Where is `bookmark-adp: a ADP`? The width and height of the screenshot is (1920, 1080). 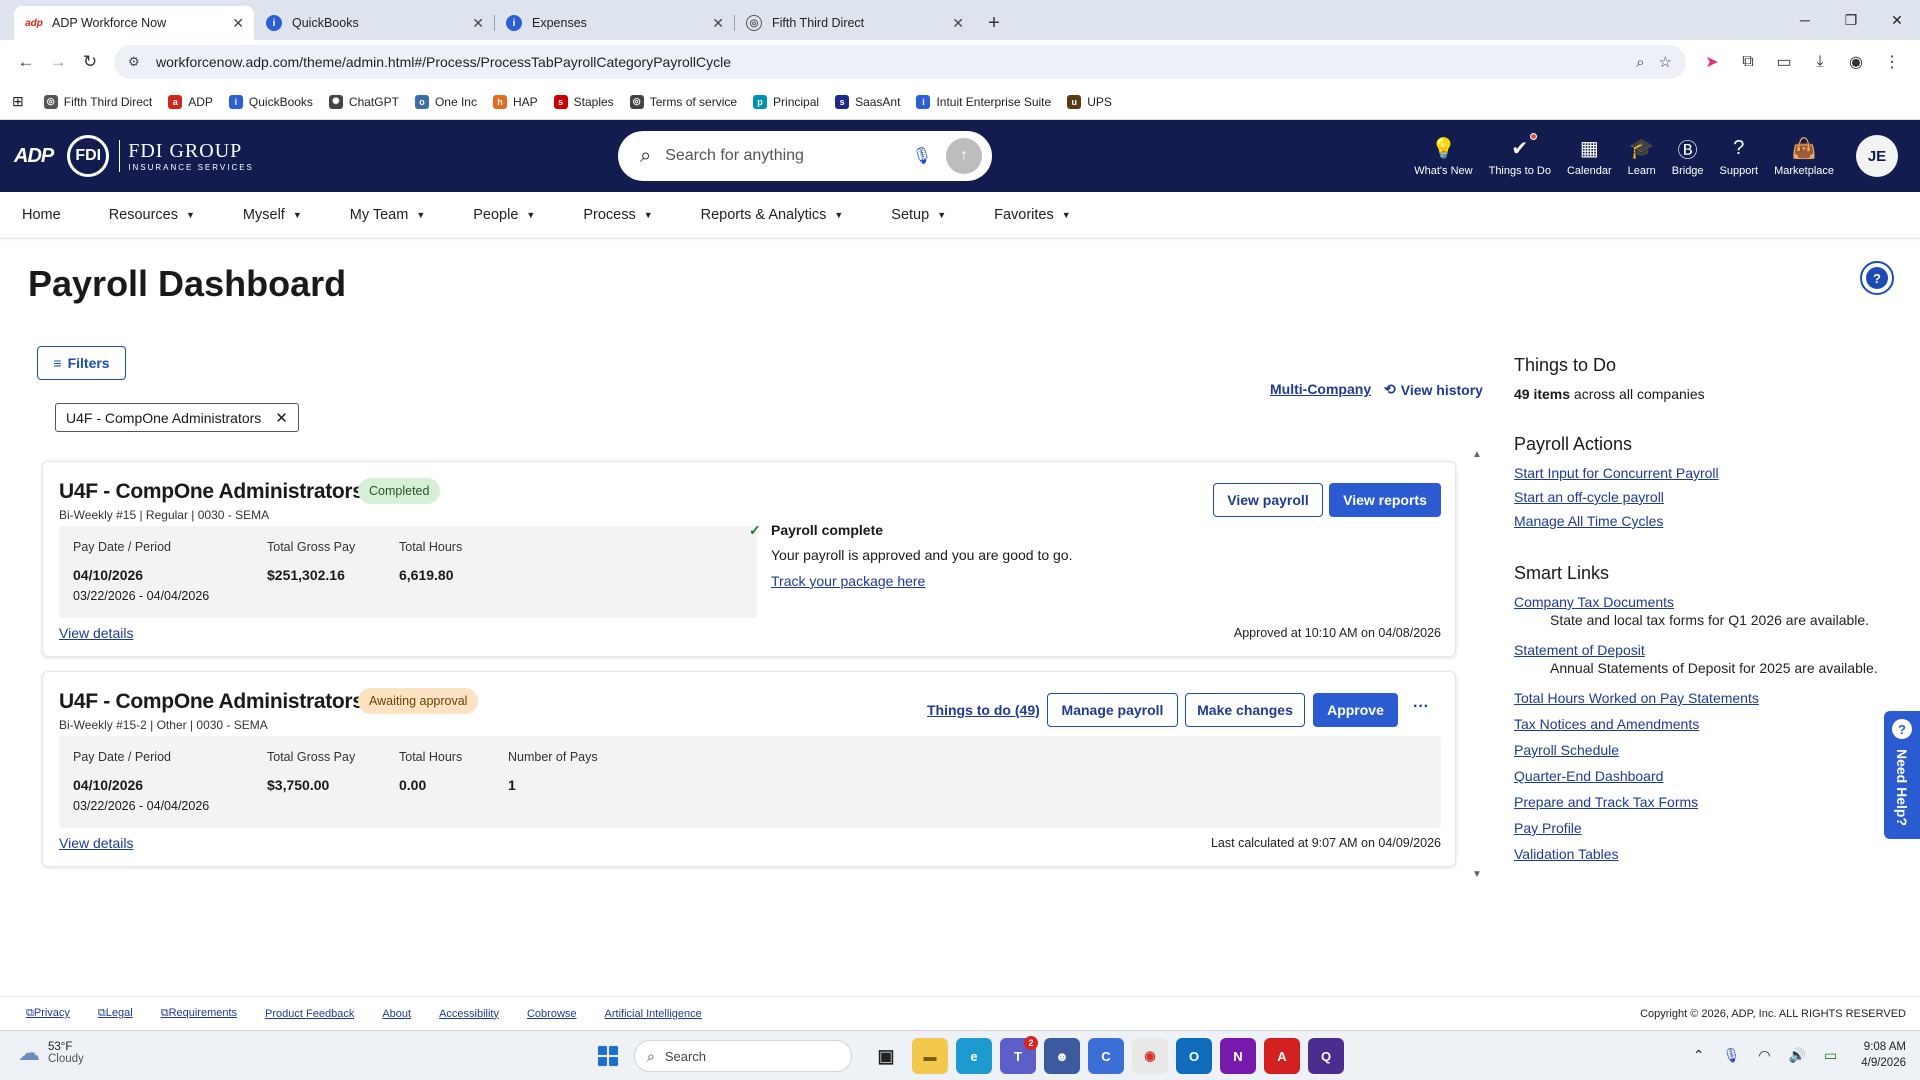
bookmark-adp: a ADP is located at coordinates (190, 101).